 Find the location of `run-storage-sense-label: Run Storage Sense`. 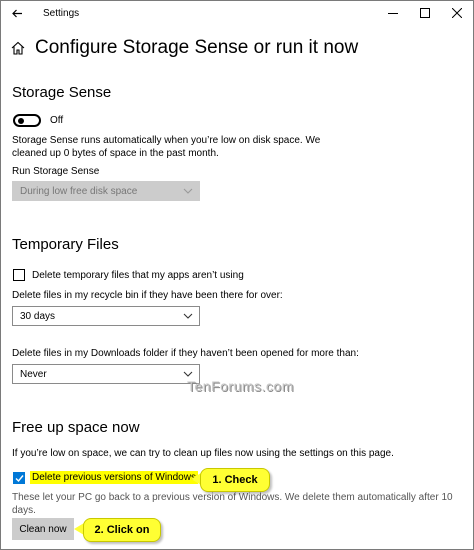

run-storage-sense-label: Run Storage Sense is located at coordinates (56, 171).